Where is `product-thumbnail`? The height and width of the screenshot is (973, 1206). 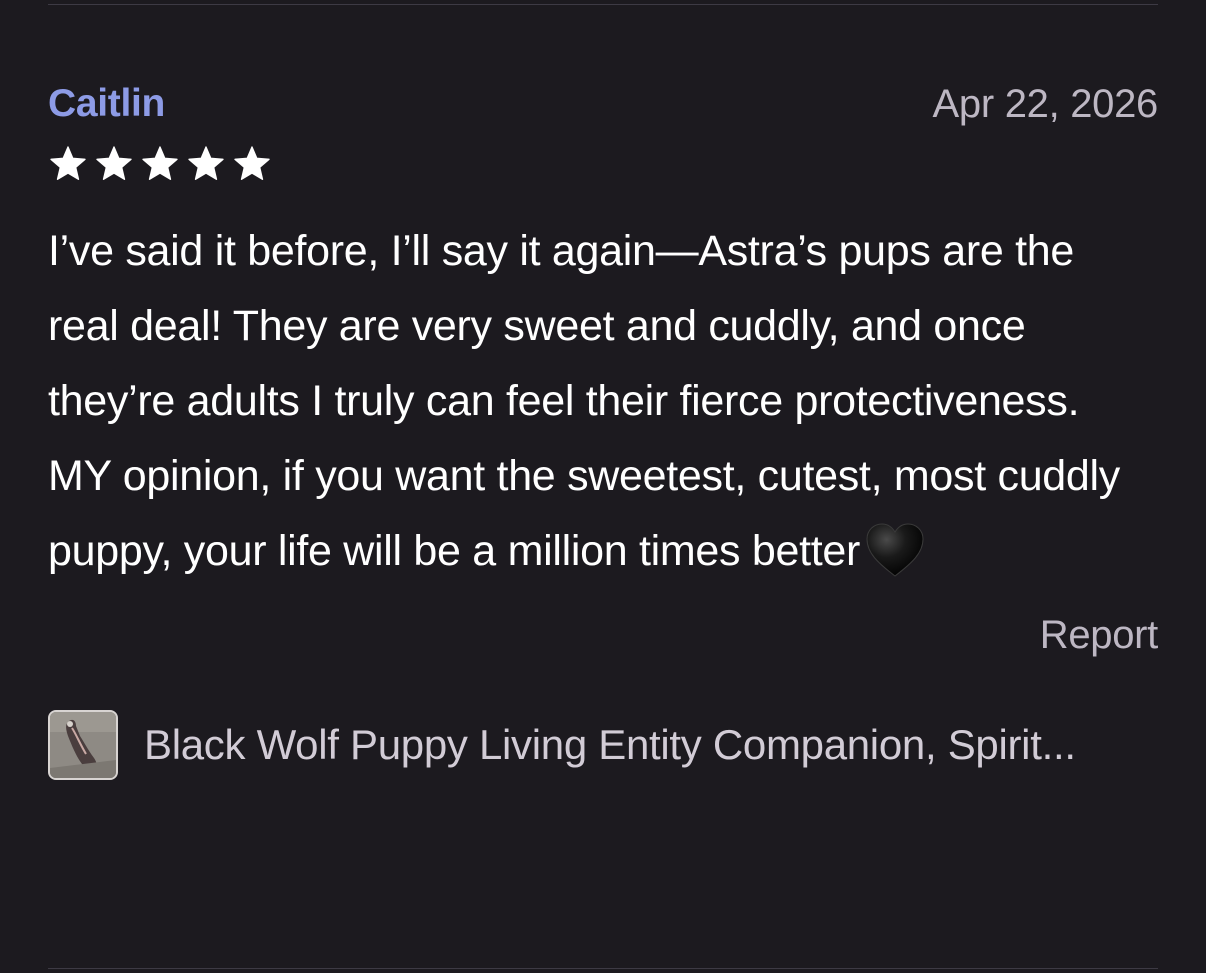
product-thumbnail is located at coordinates (83, 745).